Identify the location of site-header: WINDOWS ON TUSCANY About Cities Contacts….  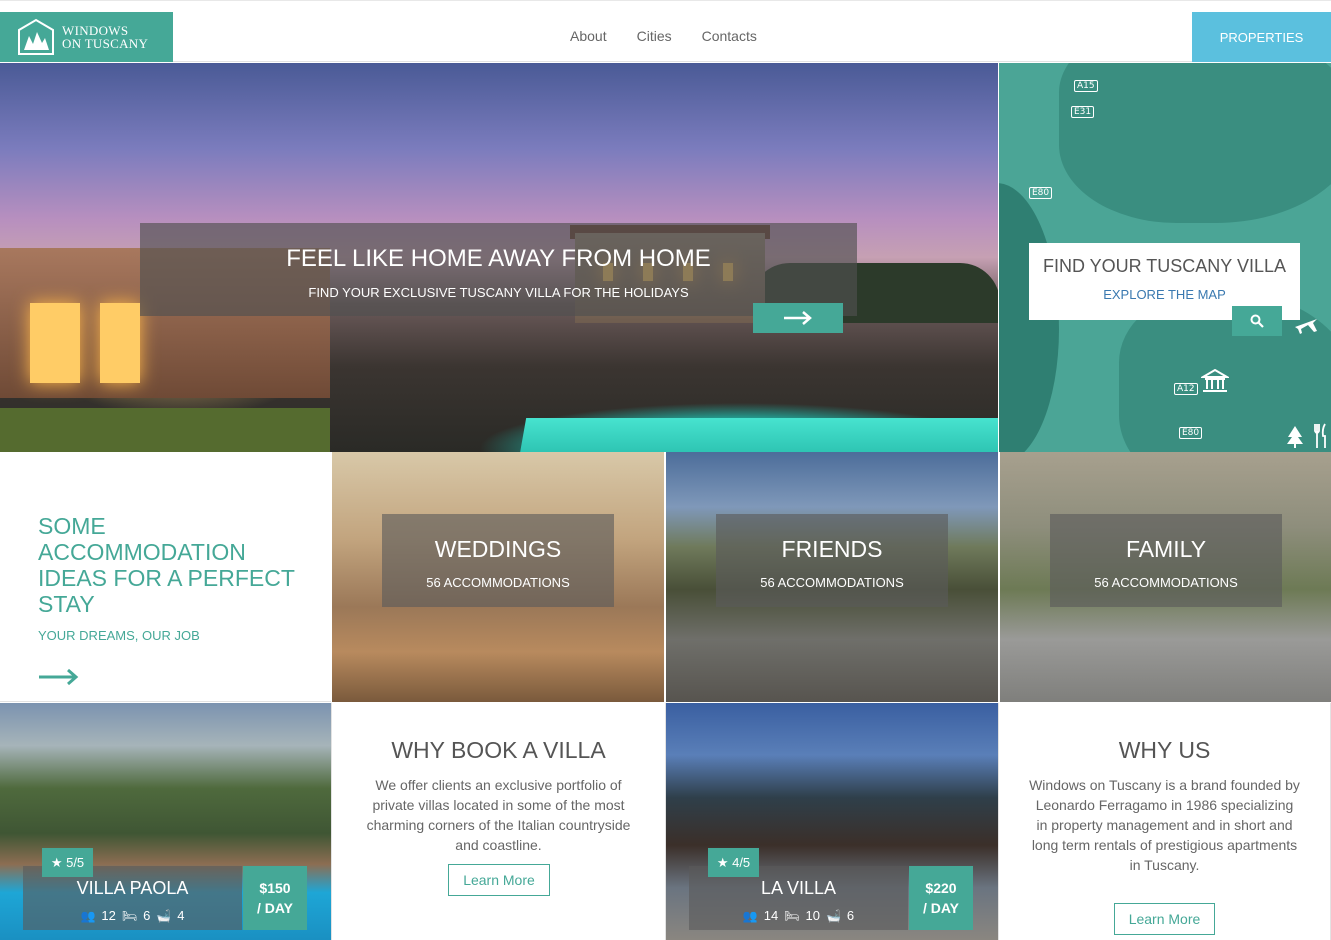
(665, 31).